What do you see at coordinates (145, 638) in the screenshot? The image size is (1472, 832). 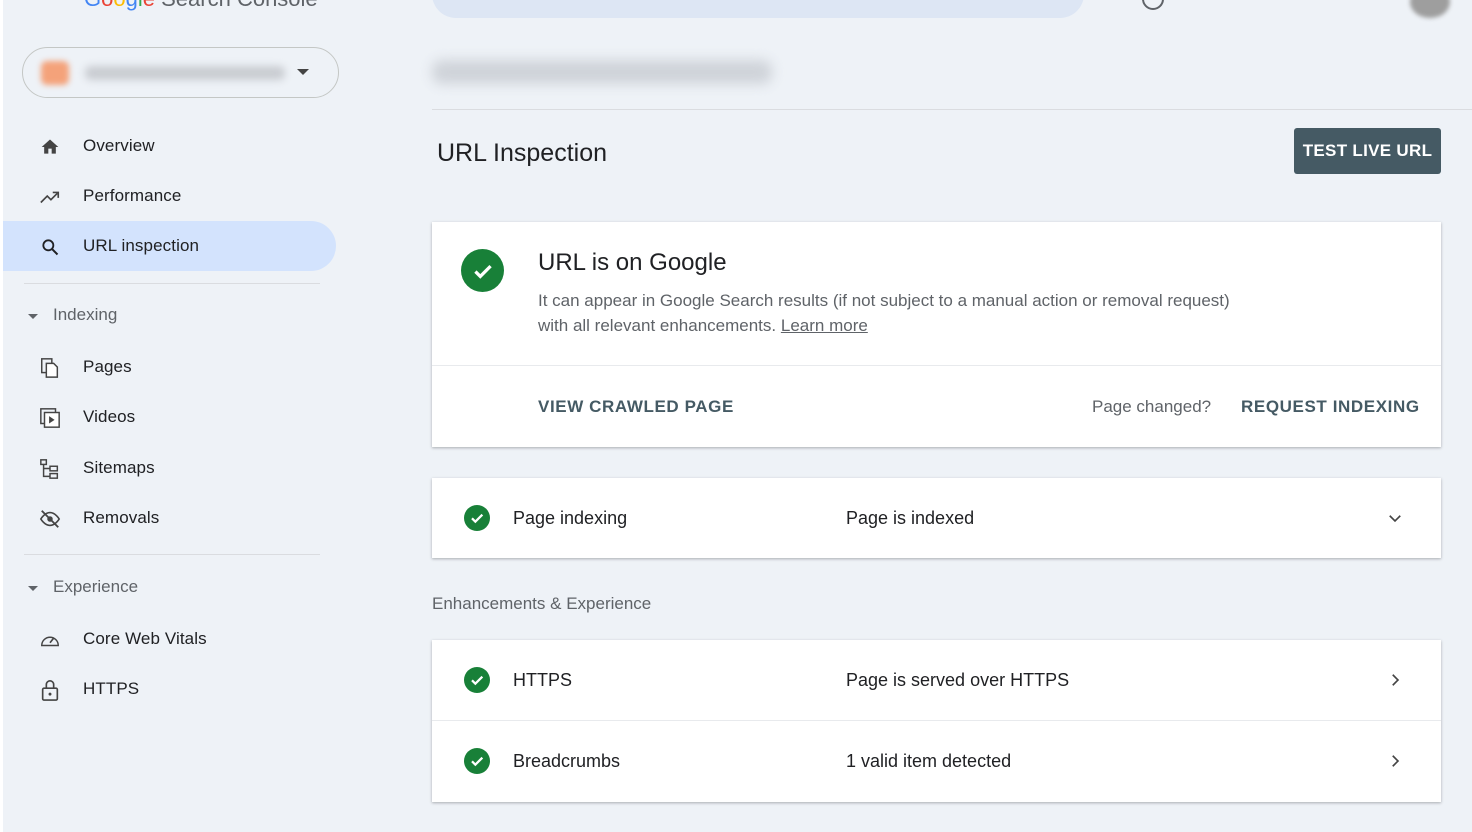 I see `sidebar-item-label: Core Web Vitals` at bounding box center [145, 638].